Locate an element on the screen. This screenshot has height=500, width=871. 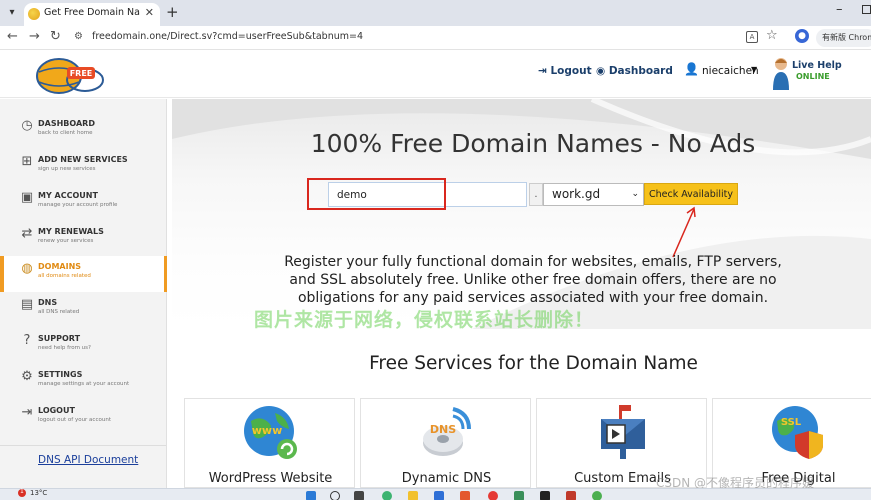
sidebar-item-domains: ◍ DOMAINS all domains related is located at coordinates (83, 274).